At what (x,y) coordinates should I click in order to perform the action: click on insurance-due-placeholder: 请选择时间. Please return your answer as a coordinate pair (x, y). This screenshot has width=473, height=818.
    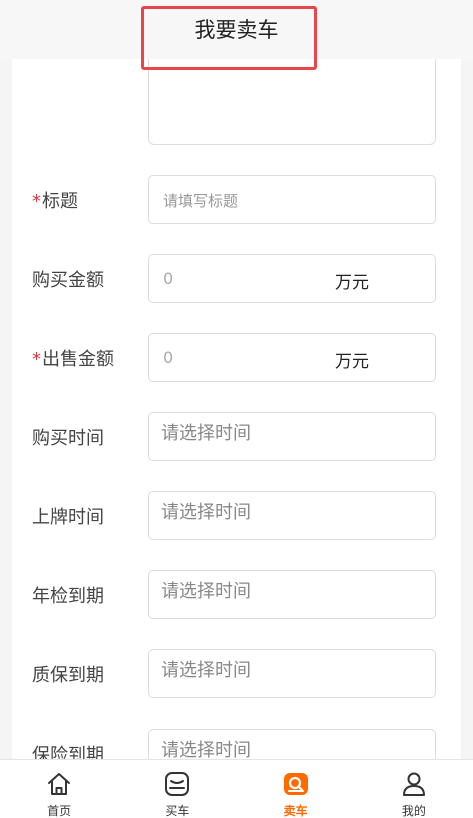
    Looking at the image, I should click on (206, 749).